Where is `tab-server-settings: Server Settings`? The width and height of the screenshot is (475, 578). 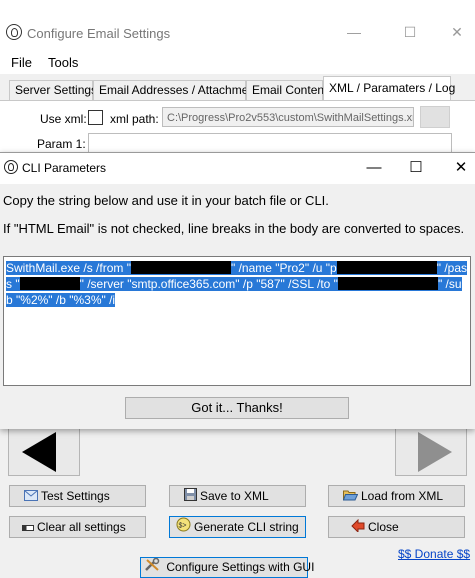
tab-server-settings: Server Settings is located at coordinates (53, 90).